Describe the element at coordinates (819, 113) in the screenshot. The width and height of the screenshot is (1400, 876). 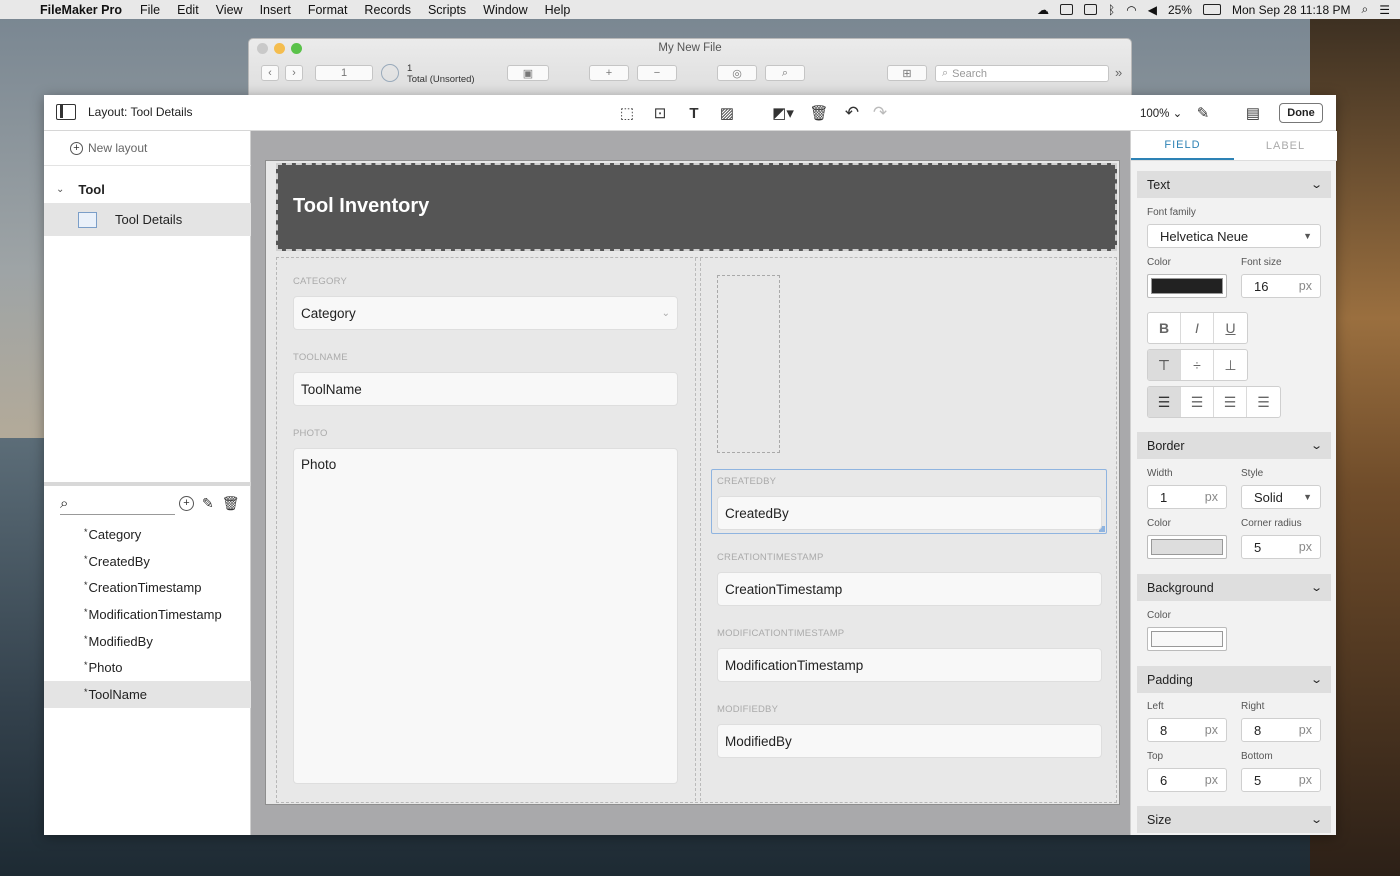
I see `delete-object-icon: 🗑` at that location.